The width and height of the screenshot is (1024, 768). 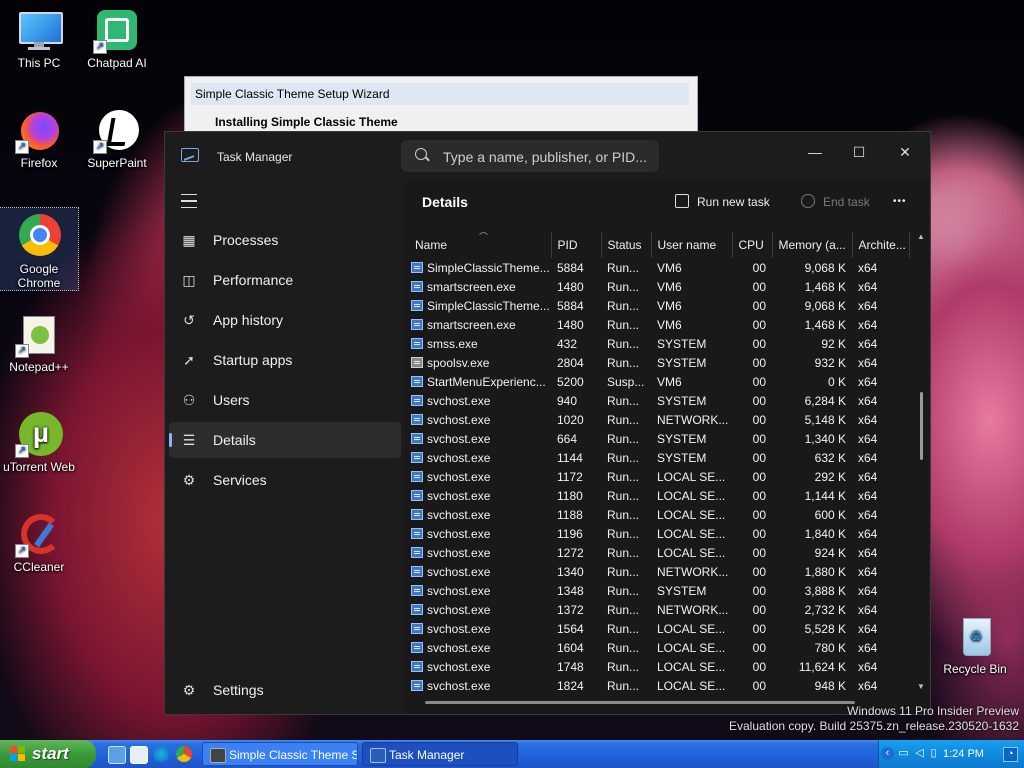 What do you see at coordinates (184, 754) in the screenshot?
I see `chrome-taskbar-icon` at bounding box center [184, 754].